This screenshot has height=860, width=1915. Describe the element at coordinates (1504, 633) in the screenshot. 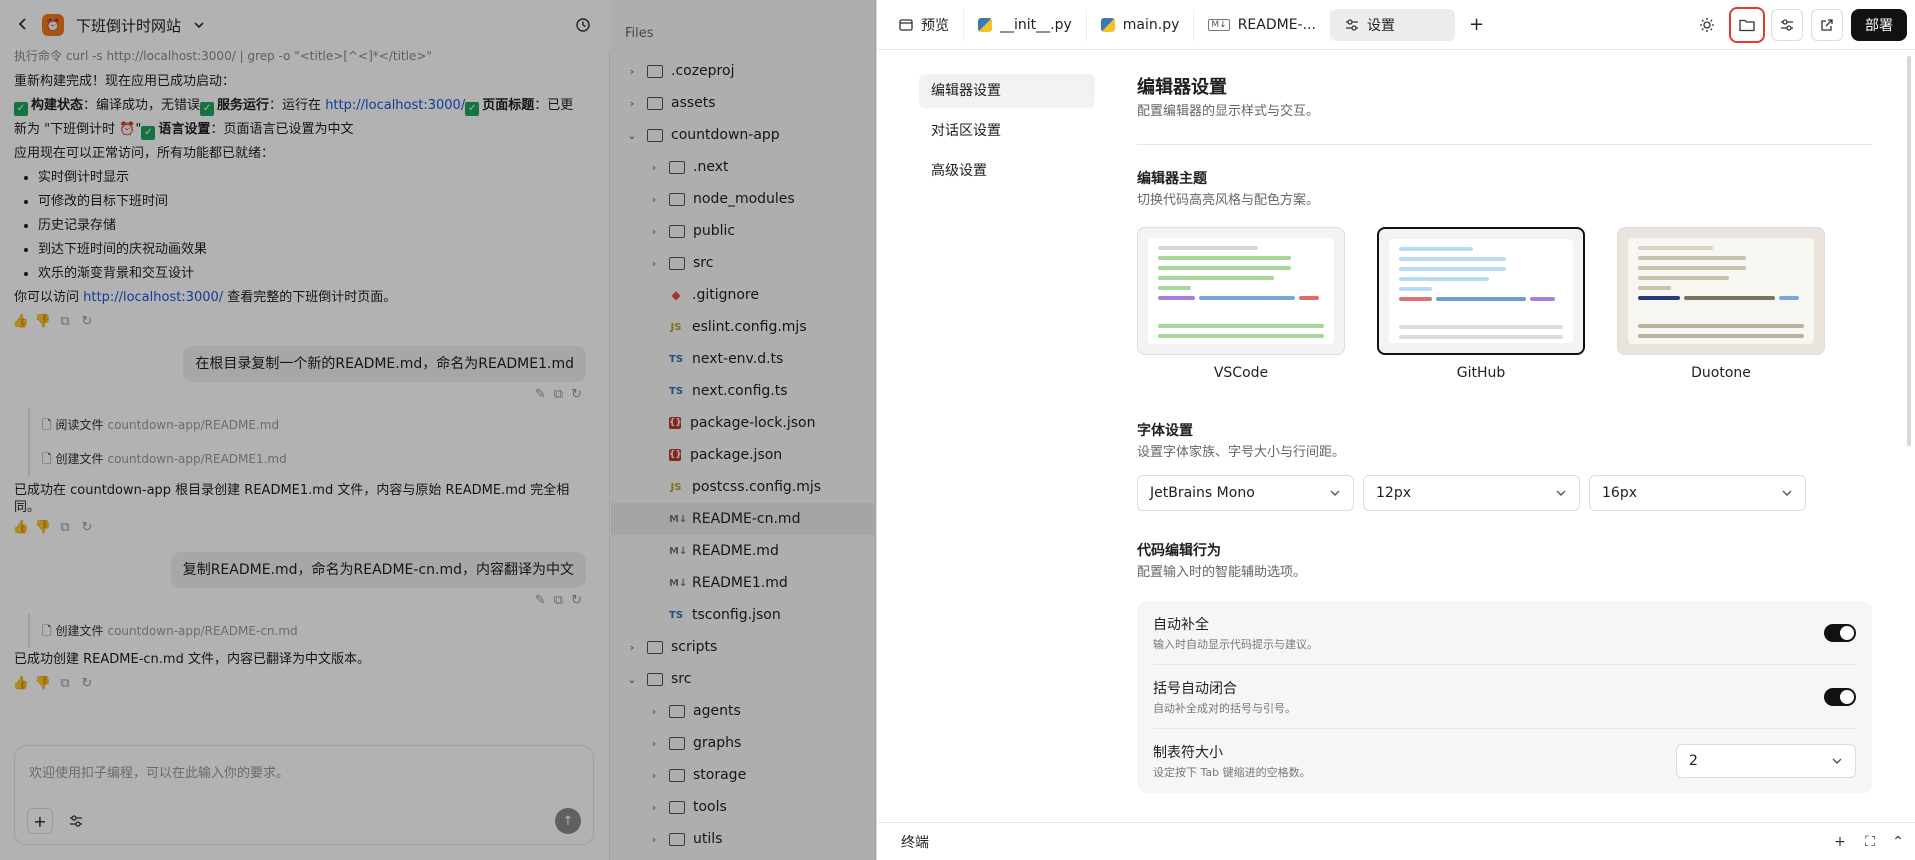

I see `option-autocomplete: 自动补全输入时自动显示代码提示与建议。` at that location.